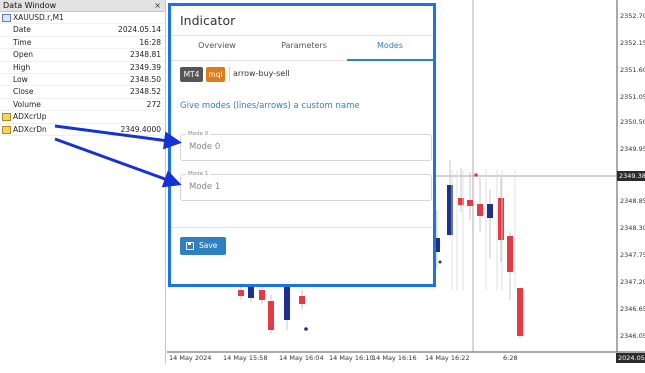 This screenshot has width=645, height=373. What do you see at coordinates (22, 67) in the screenshot?
I see `data-row-label: High` at bounding box center [22, 67].